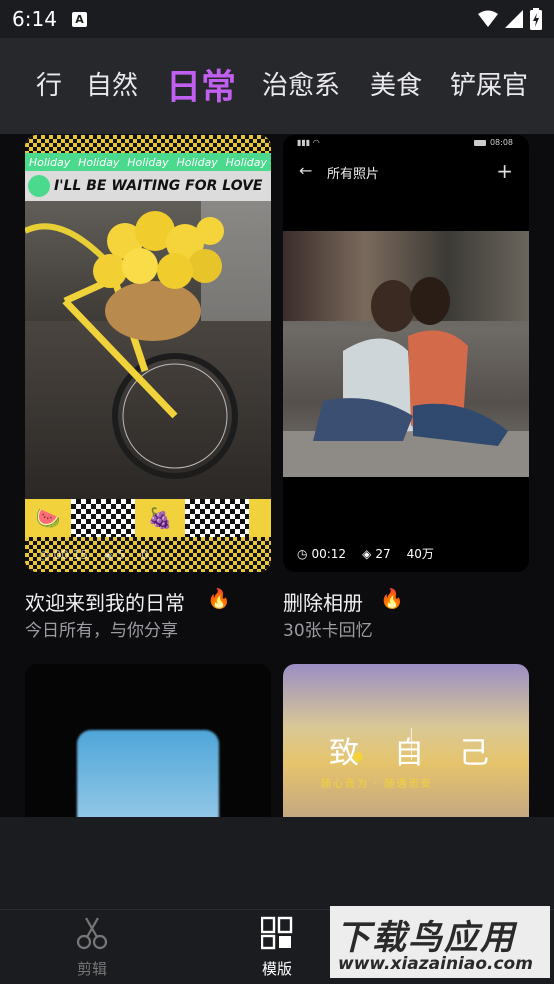 Image resolution: width=554 pixels, height=984 pixels. What do you see at coordinates (308, 142) in the screenshot?
I see `phone-signal-icon: ▮▮▮ ◠` at bounding box center [308, 142].